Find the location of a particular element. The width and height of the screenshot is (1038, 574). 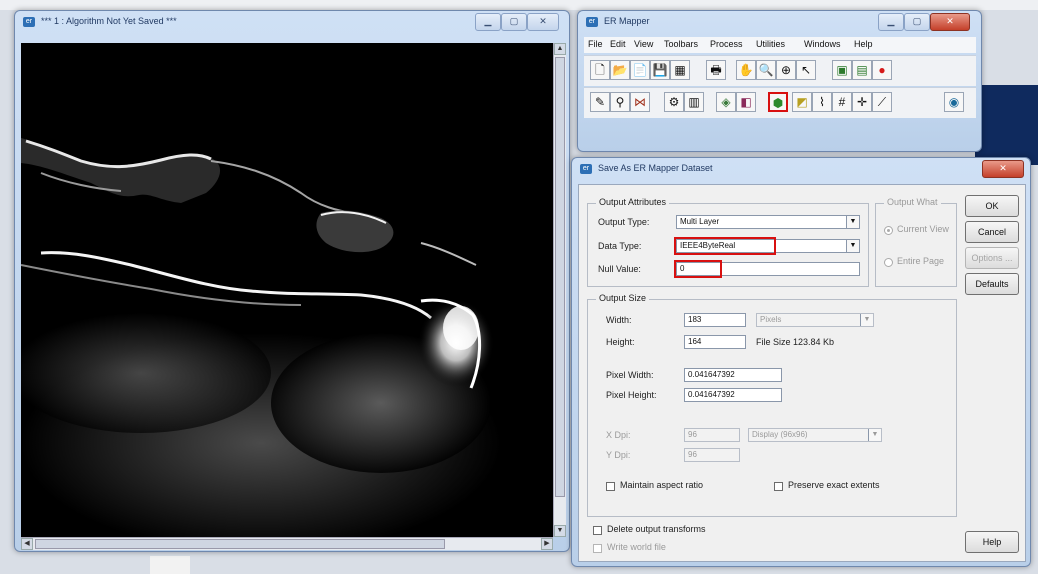

menu-utilities: Utilities is located at coordinates (770, 44).